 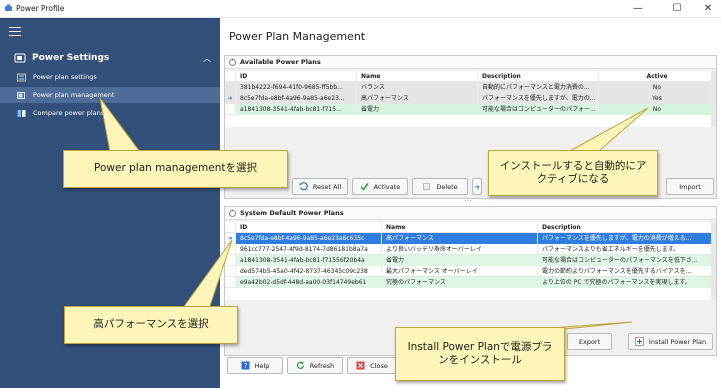 What do you see at coordinates (468, 201) in the screenshot?
I see `panel-splitter-handle: ···` at bounding box center [468, 201].